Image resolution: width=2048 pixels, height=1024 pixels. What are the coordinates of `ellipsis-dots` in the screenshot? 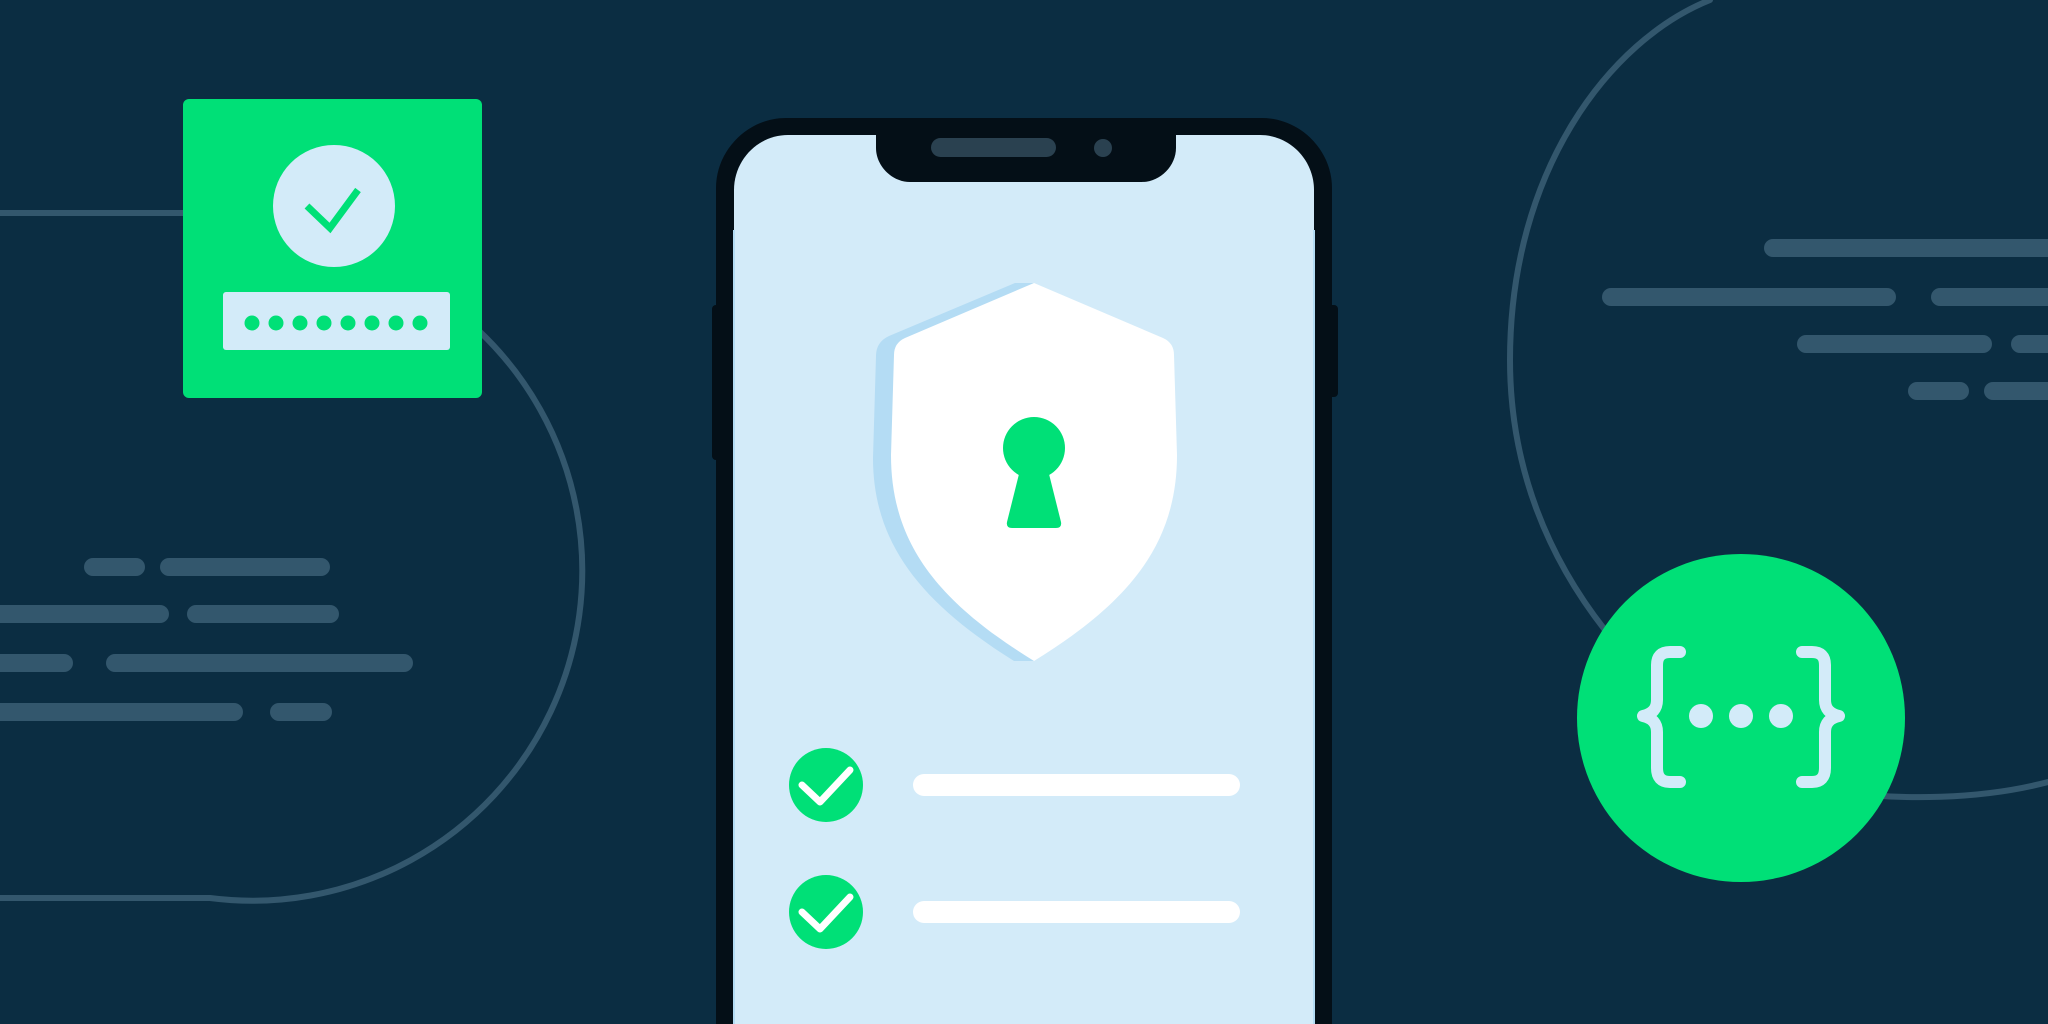 It's located at (1741, 716).